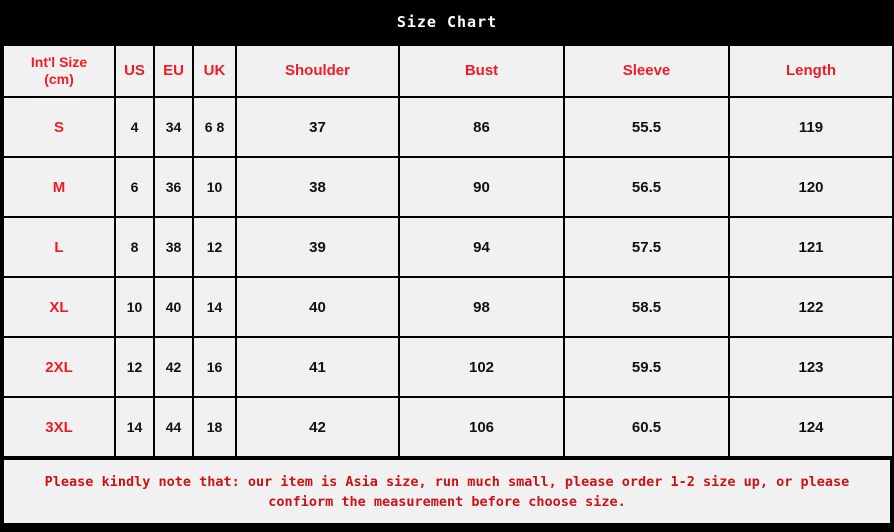 The height and width of the screenshot is (532, 894). I want to click on cell-size: 2XL, so click(59, 367).